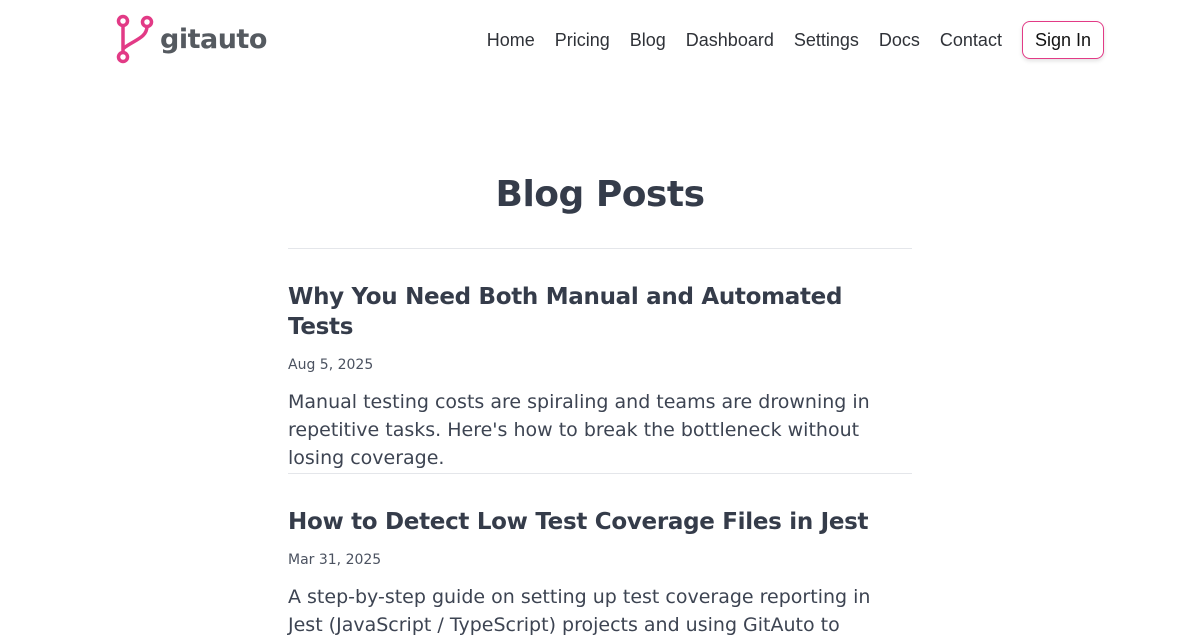 The image size is (1200, 639). I want to click on nav-settings: Settings, so click(826, 40).